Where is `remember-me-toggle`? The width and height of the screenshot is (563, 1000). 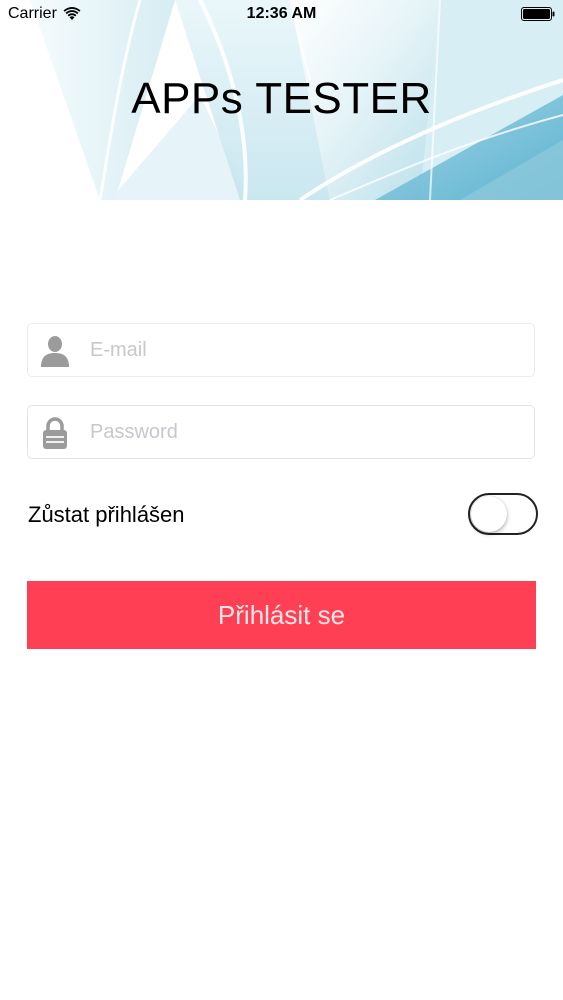 remember-me-toggle is located at coordinates (503, 514).